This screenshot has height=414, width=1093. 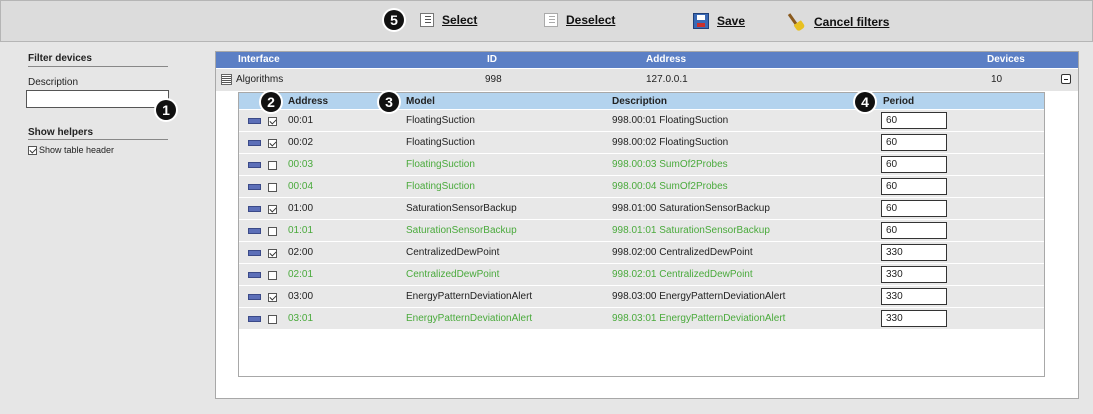 I want to click on device-address: 01:01, so click(x=301, y=230).